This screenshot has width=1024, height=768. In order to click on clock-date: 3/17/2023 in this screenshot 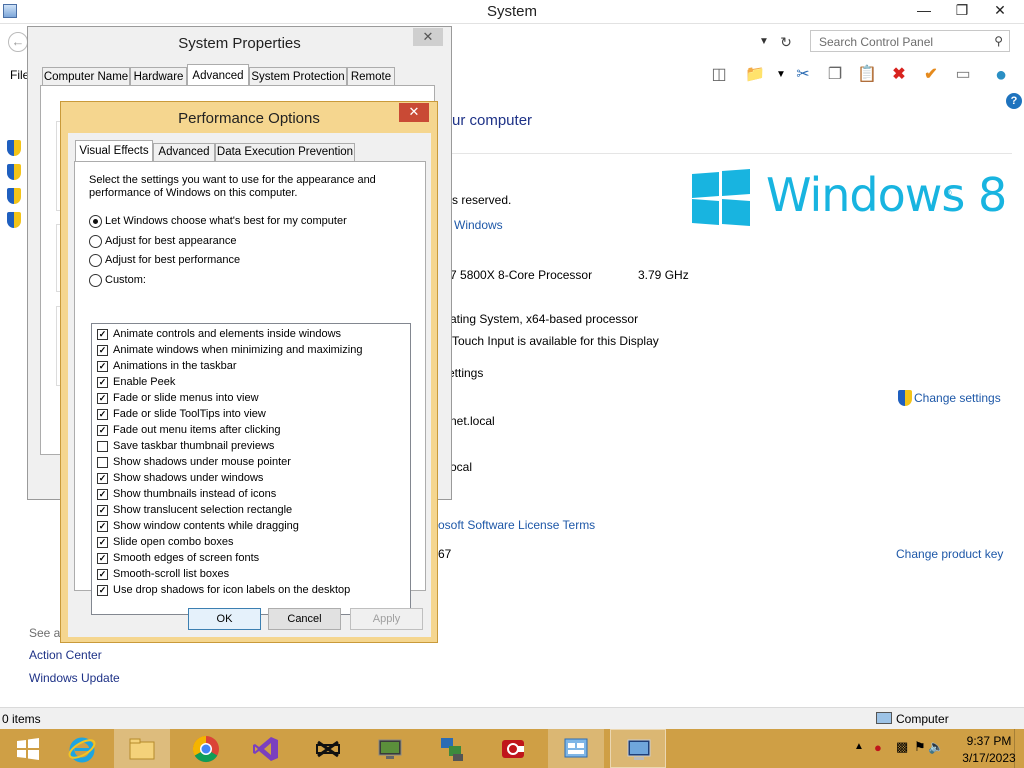, I will do `click(989, 758)`.